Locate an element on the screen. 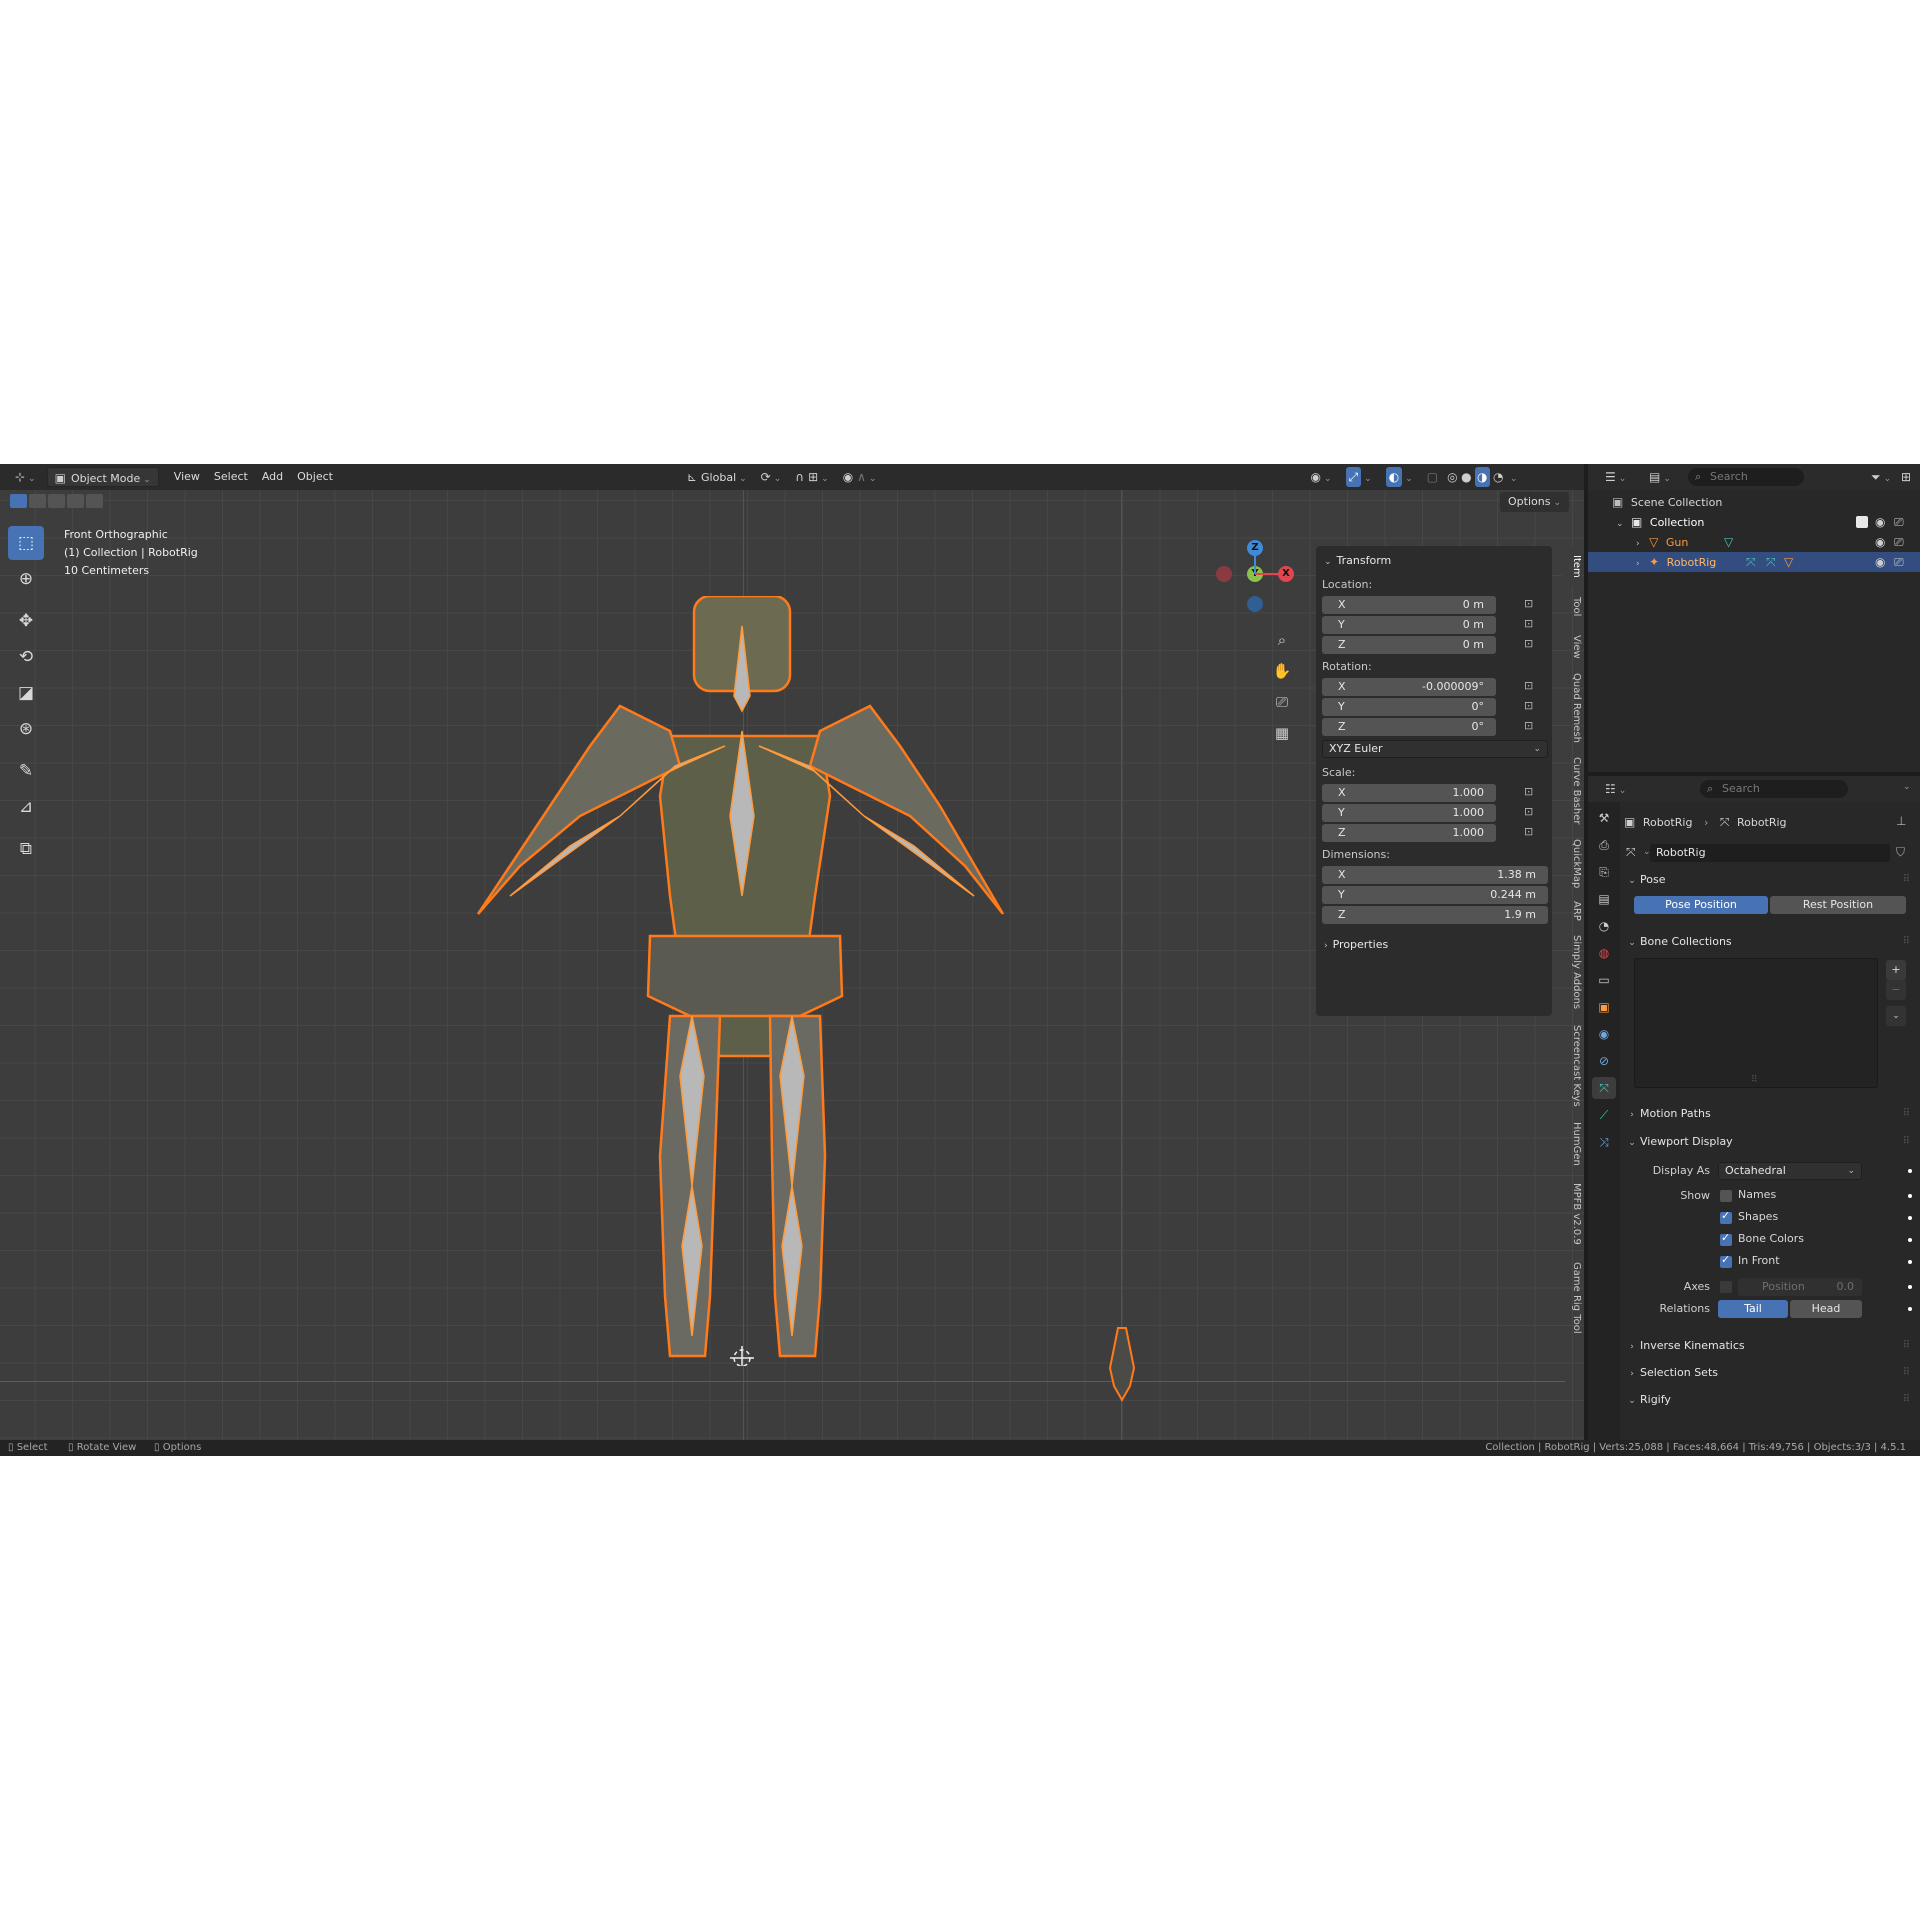  pose-position-toggle: Pose Position is located at coordinates (1701, 905).